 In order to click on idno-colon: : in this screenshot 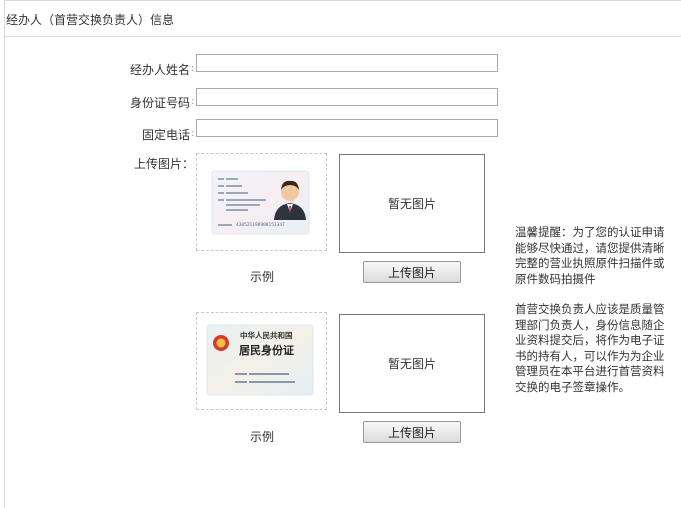, I will do `click(193, 101)`.